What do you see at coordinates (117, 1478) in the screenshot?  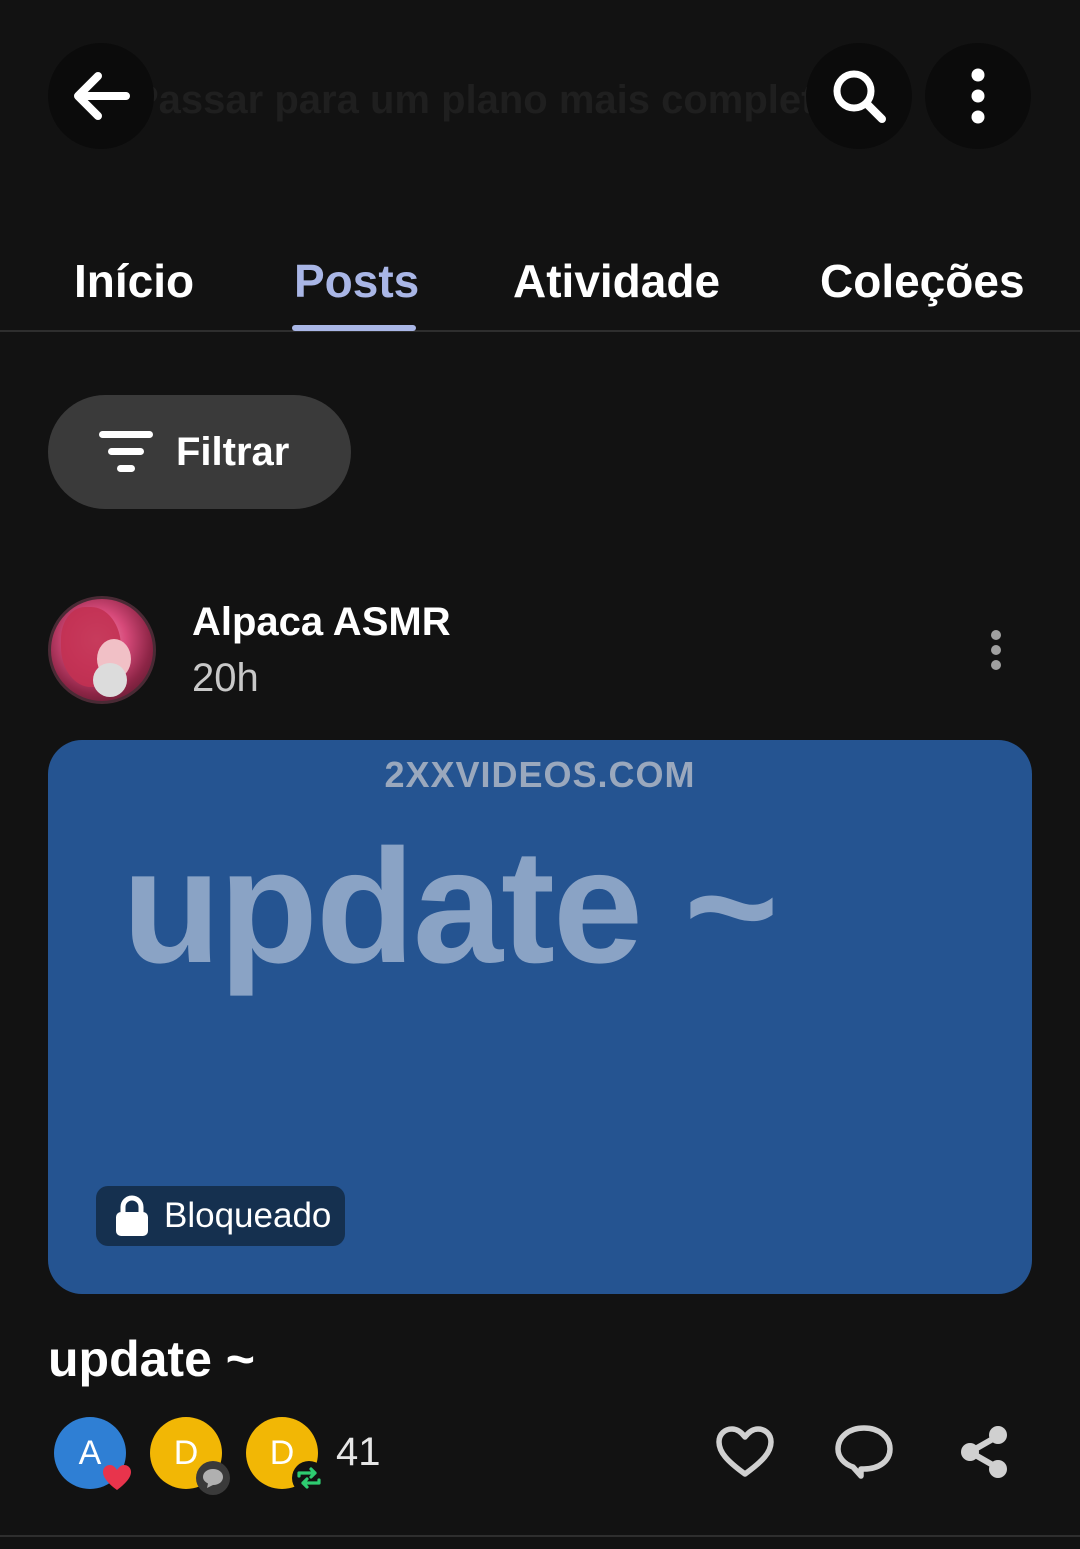 I see `heart-icon` at bounding box center [117, 1478].